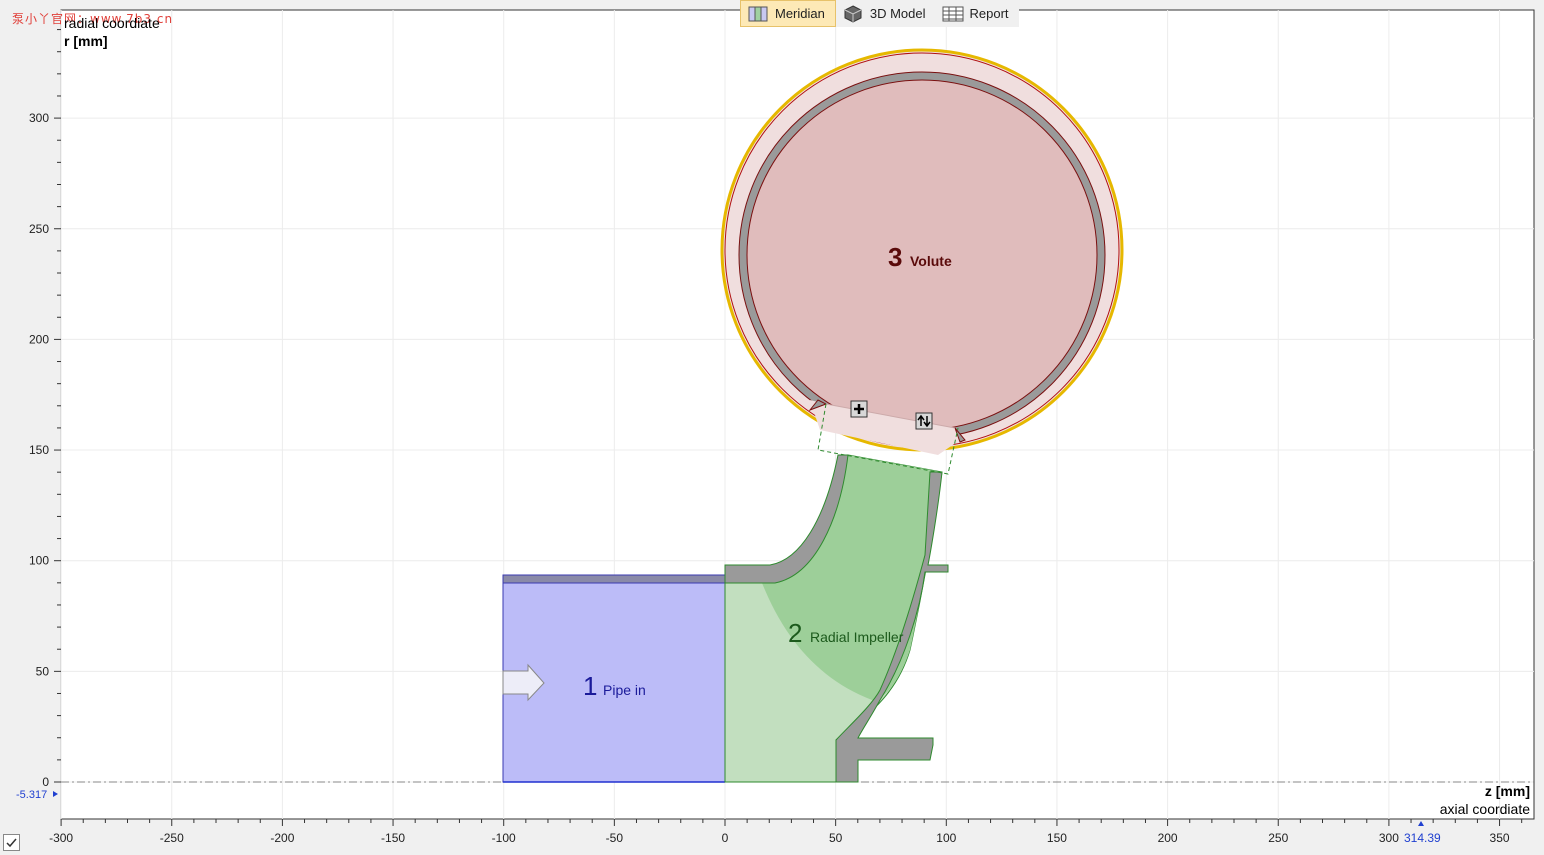 The width and height of the screenshot is (1544, 855). Describe the element at coordinates (946, 838) in the screenshot. I see `x-tick-label: 100` at that location.